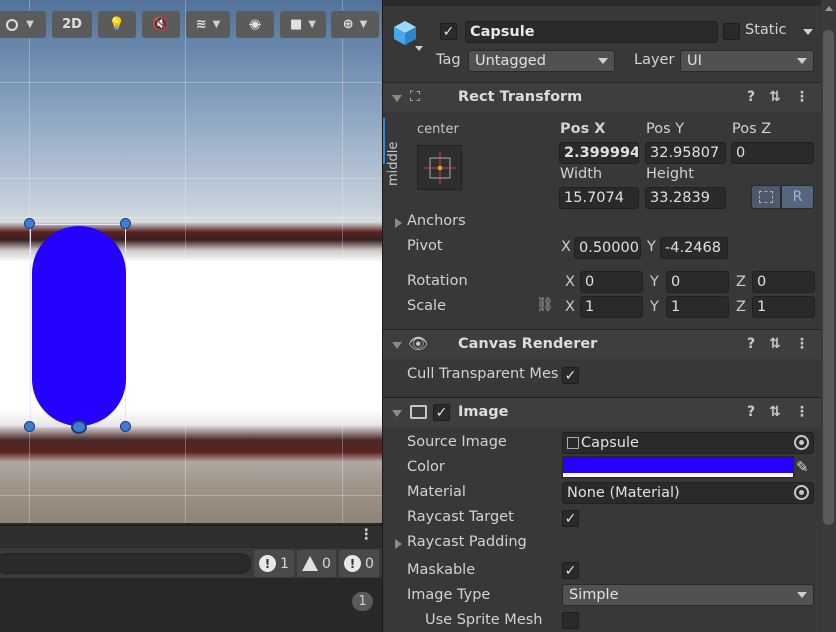  I want to click on resize-handle-top-right, so click(125, 223).